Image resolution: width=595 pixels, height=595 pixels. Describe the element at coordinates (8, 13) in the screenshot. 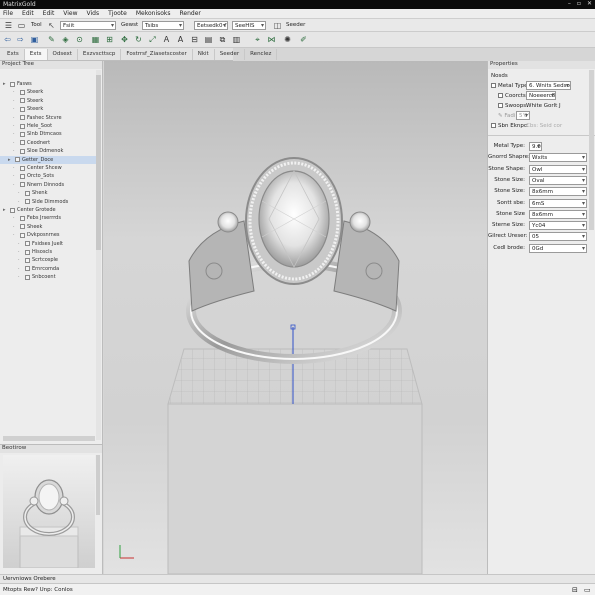

I see `menu-file: File` at that location.